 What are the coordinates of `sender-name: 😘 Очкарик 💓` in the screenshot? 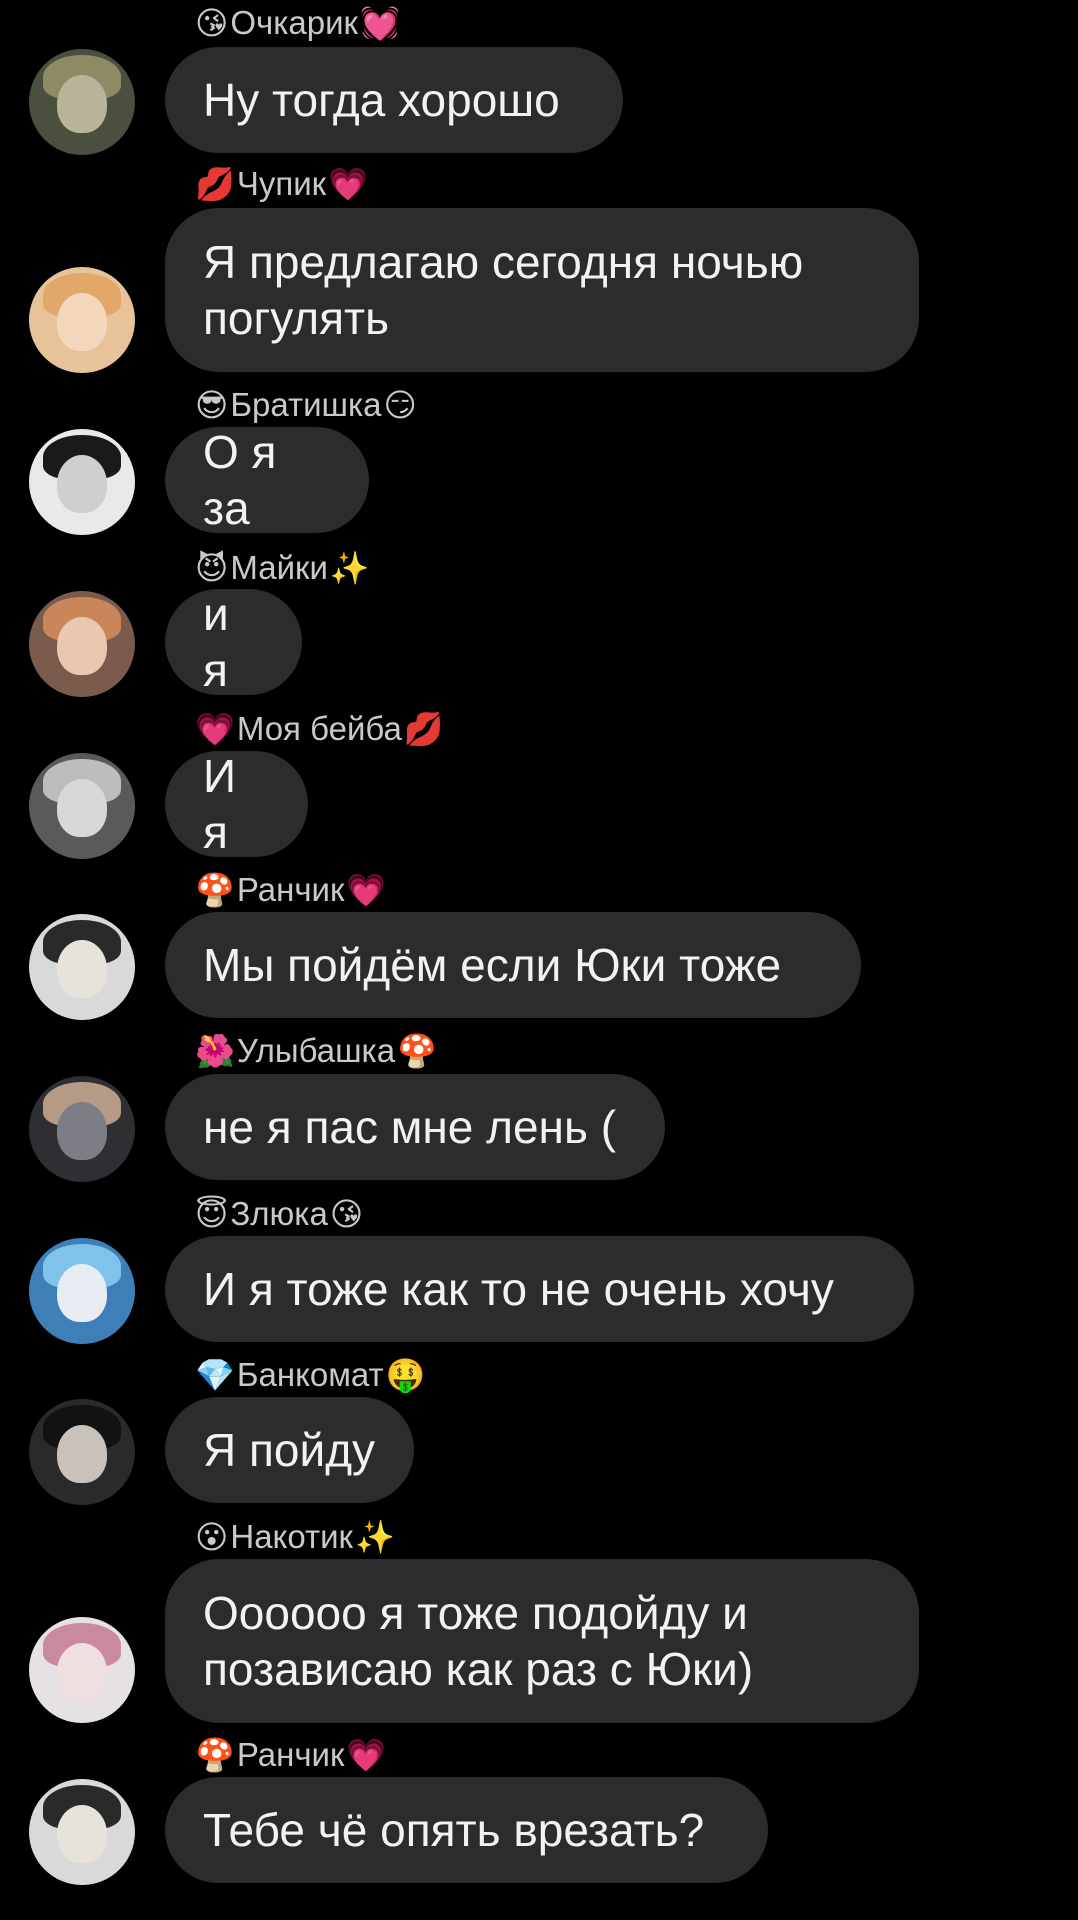 It's located at (297, 23).